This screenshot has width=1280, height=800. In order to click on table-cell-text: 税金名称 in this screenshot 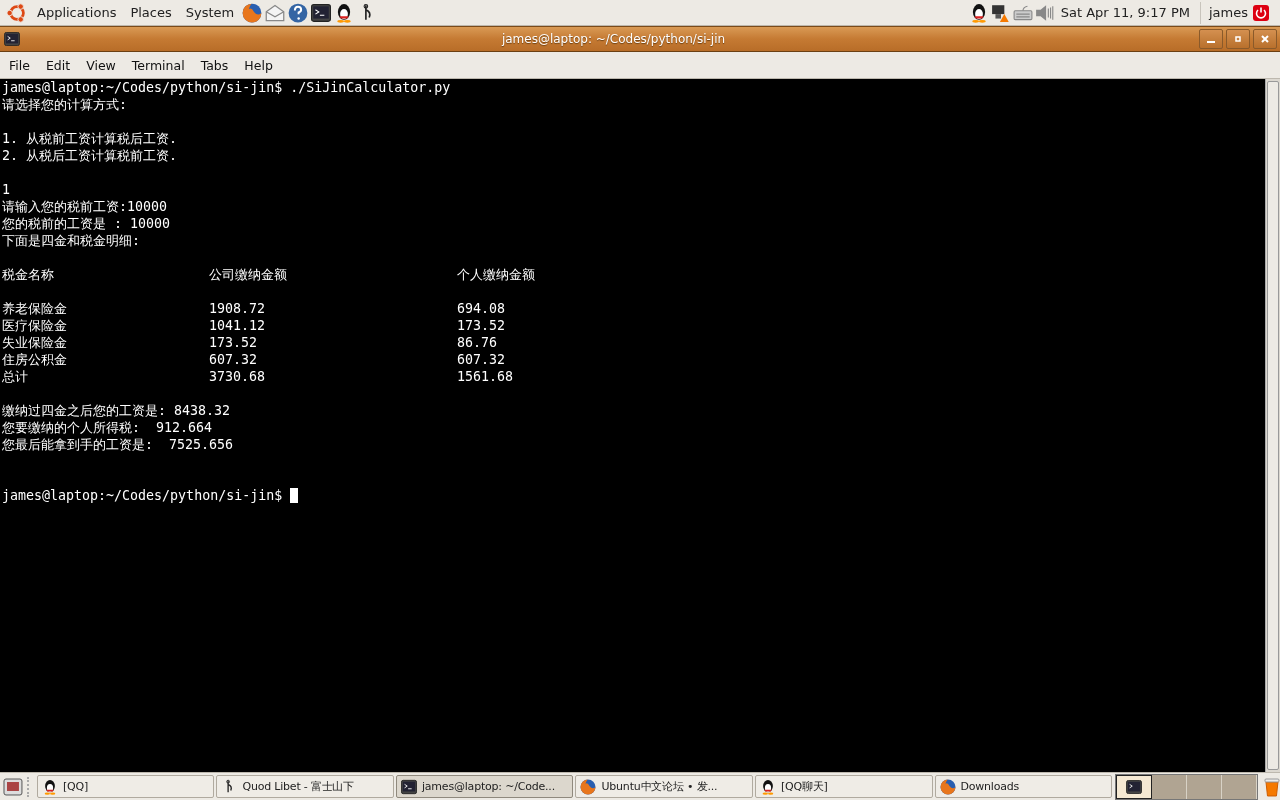, I will do `click(28, 274)`.